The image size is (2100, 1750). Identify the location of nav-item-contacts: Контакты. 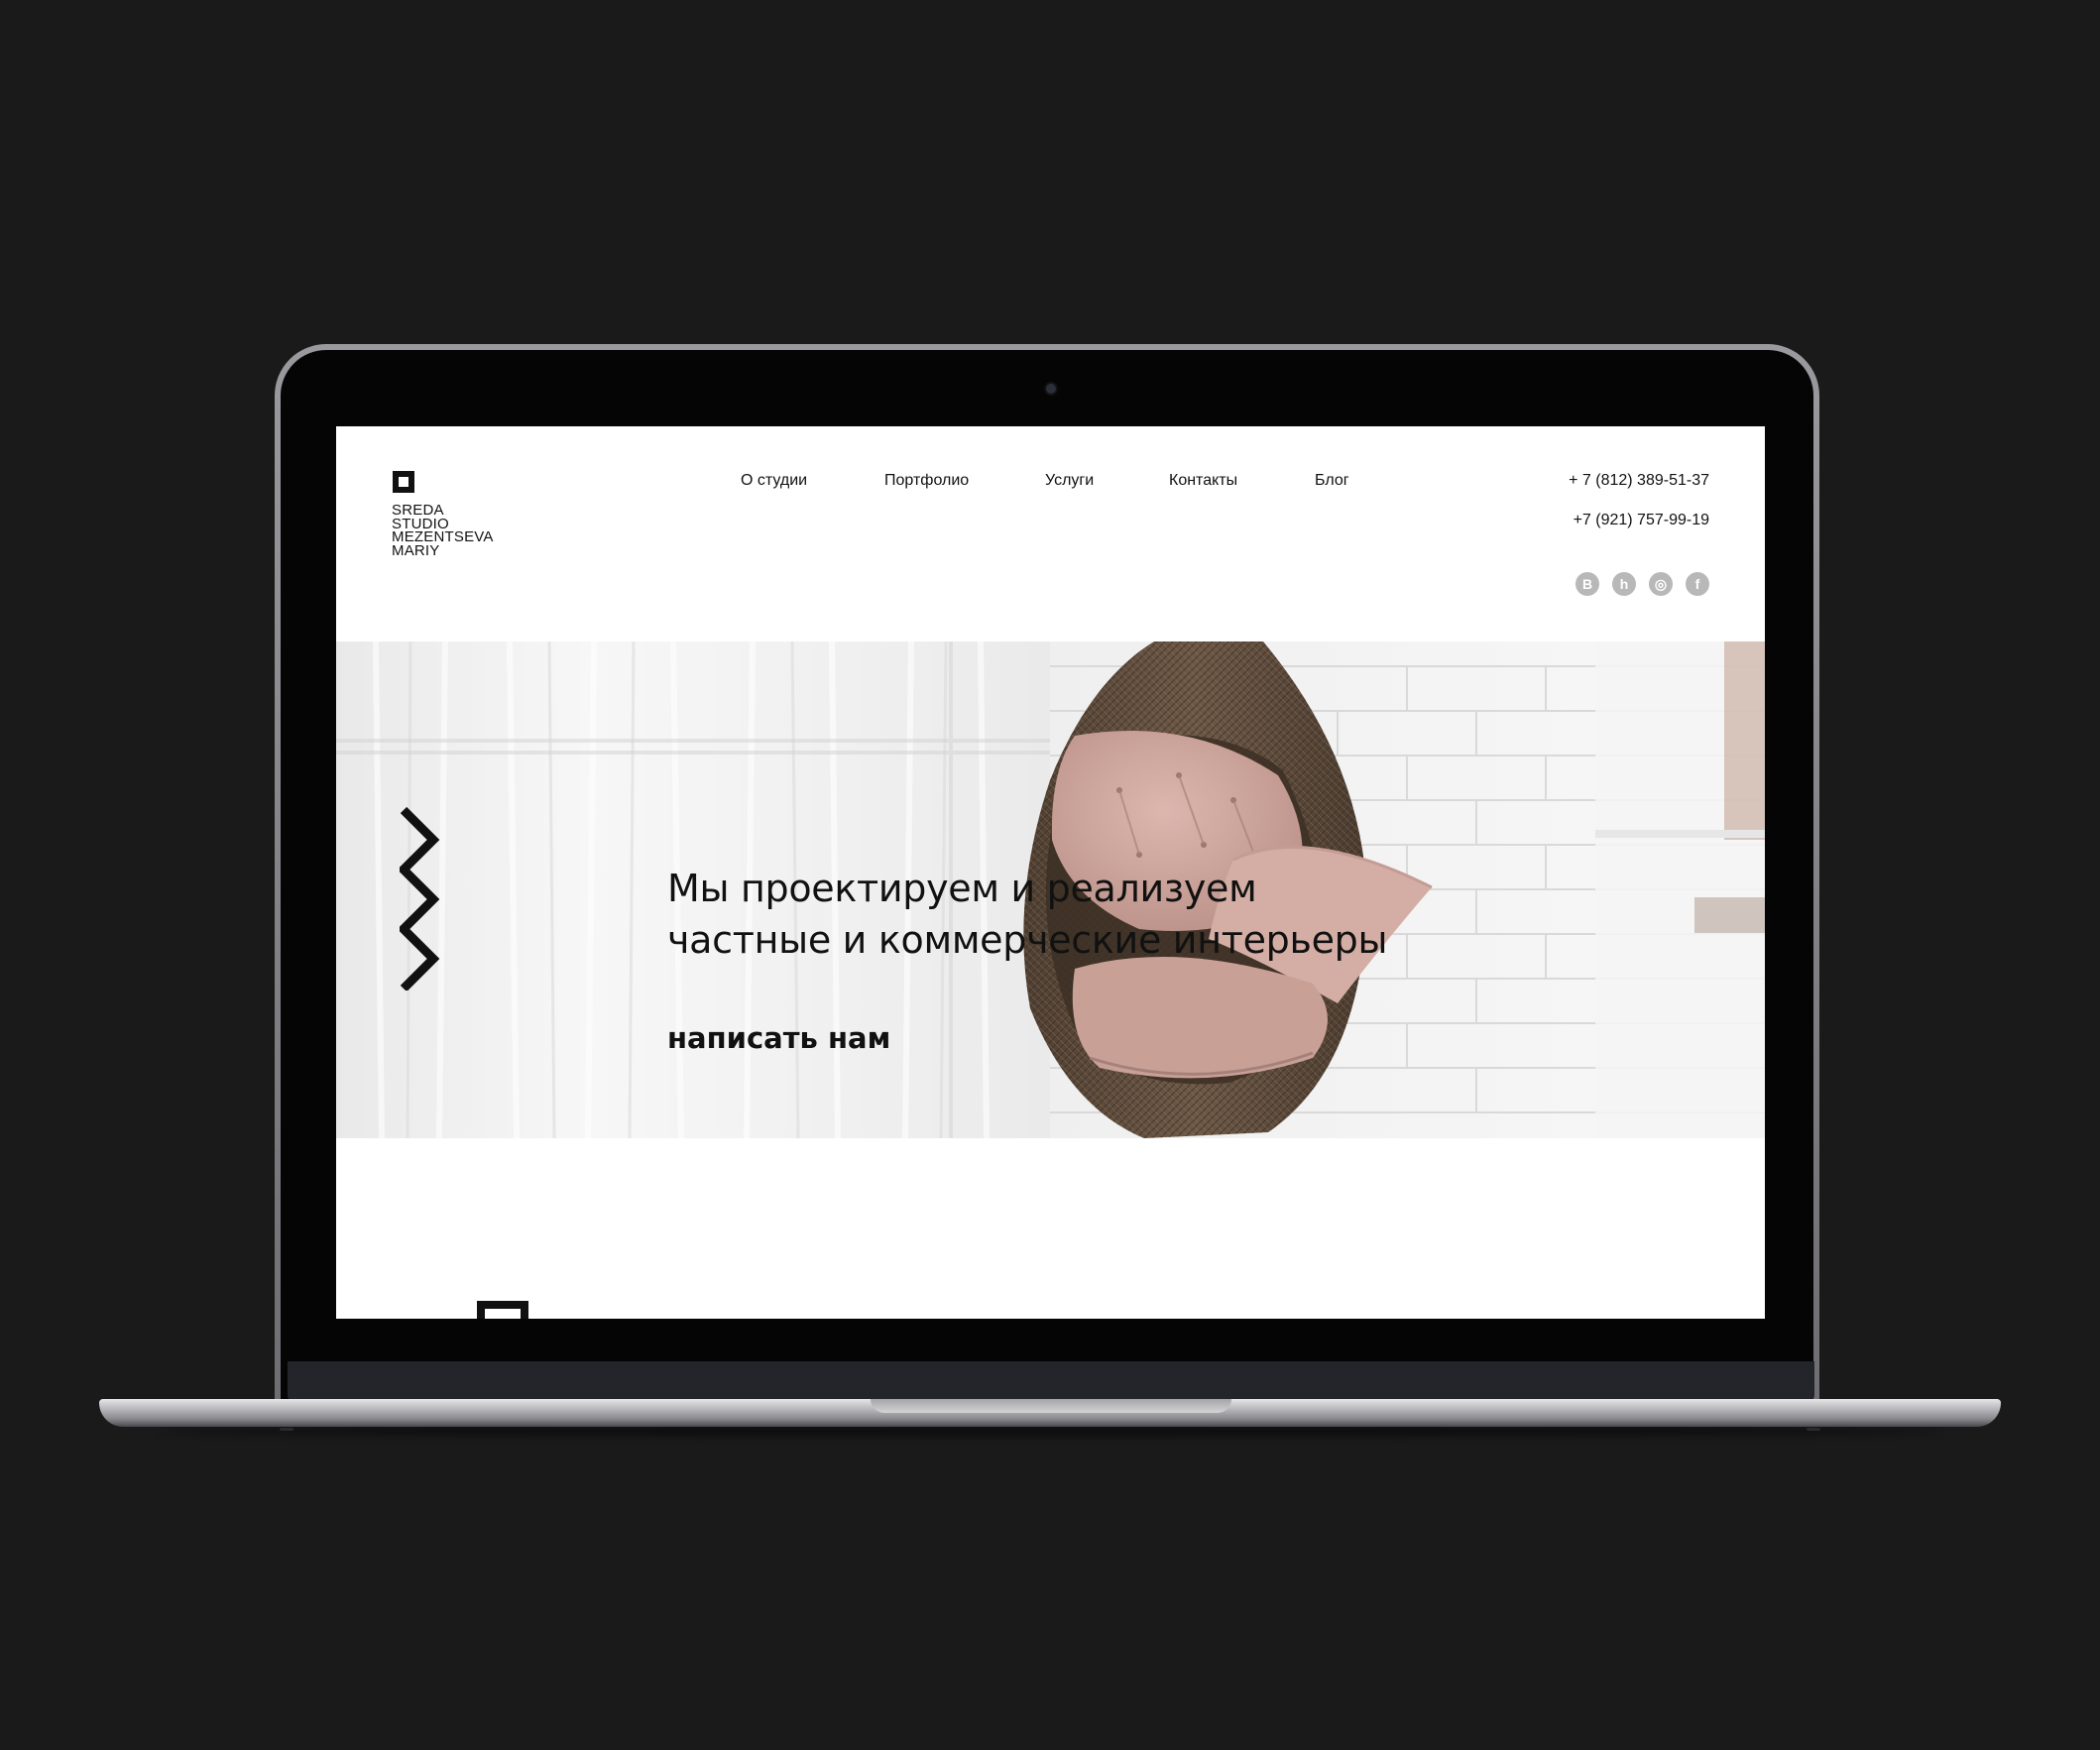
(1203, 481).